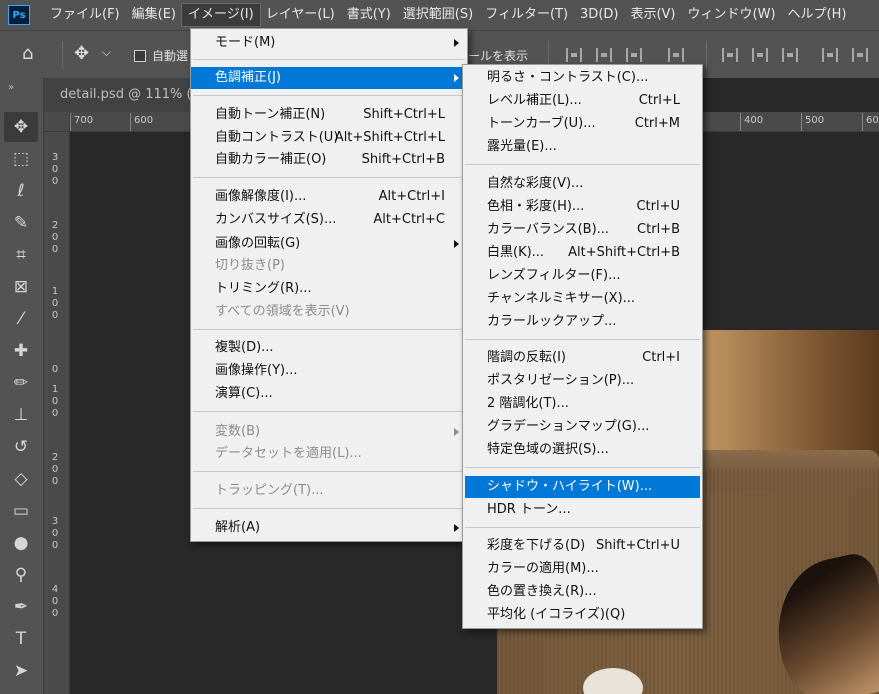 The height and width of the screenshot is (694, 879). What do you see at coordinates (329, 312) in the screenshot?
I see `menu-item-reveal-all: すべての領域を表示(V)` at bounding box center [329, 312].